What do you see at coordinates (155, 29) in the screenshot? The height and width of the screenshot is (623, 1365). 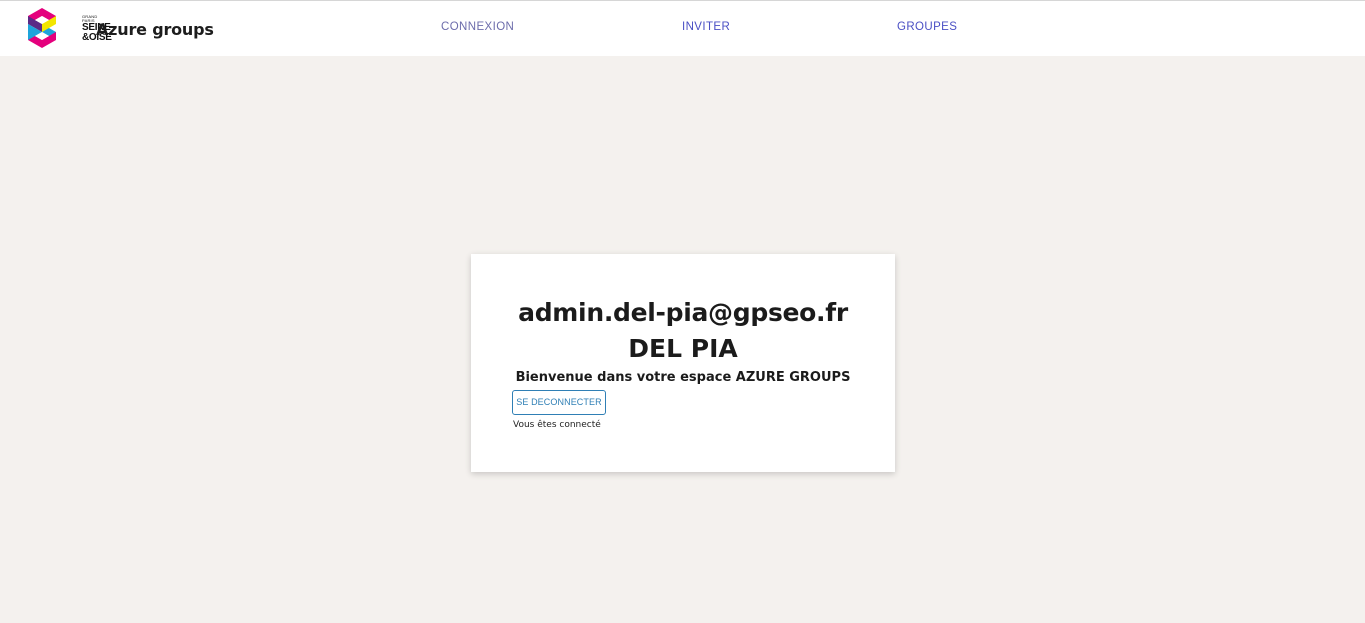 I see `brand-title: Azure groups` at bounding box center [155, 29].